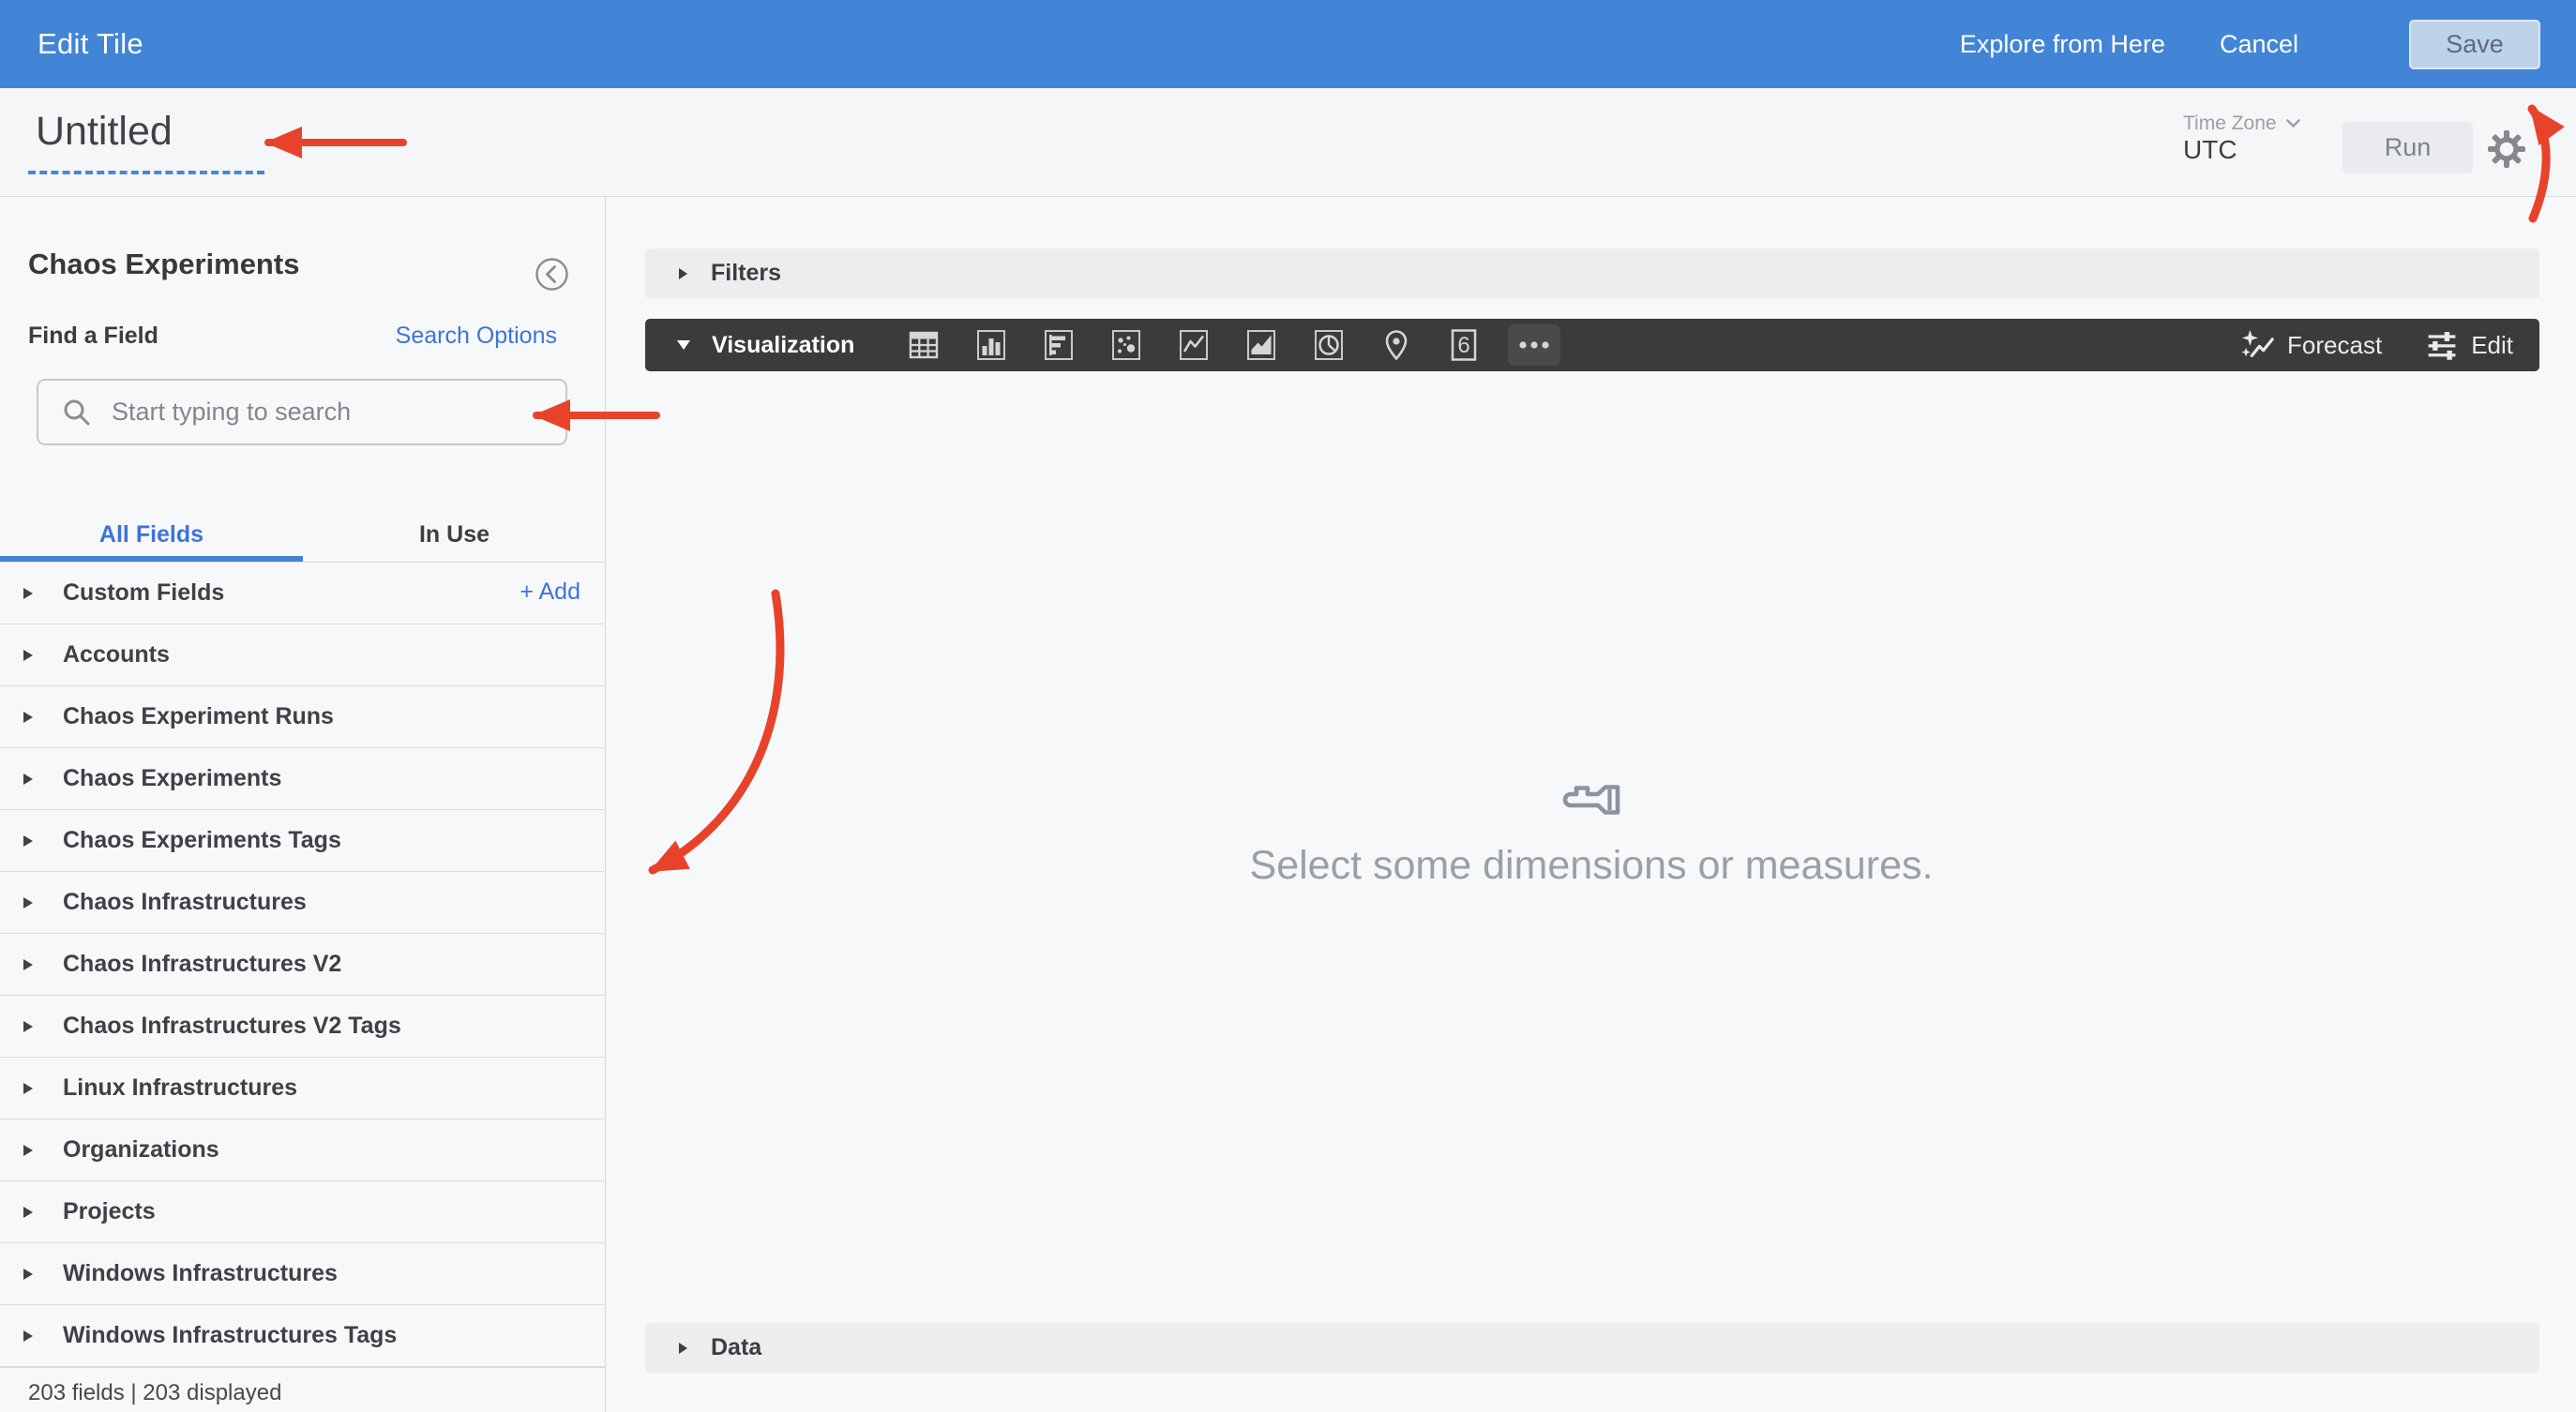 The width and height of the screenshot is (2576, 1412). I want to click on field-group-label: Windows Infrastructures, so click(200, 1273).